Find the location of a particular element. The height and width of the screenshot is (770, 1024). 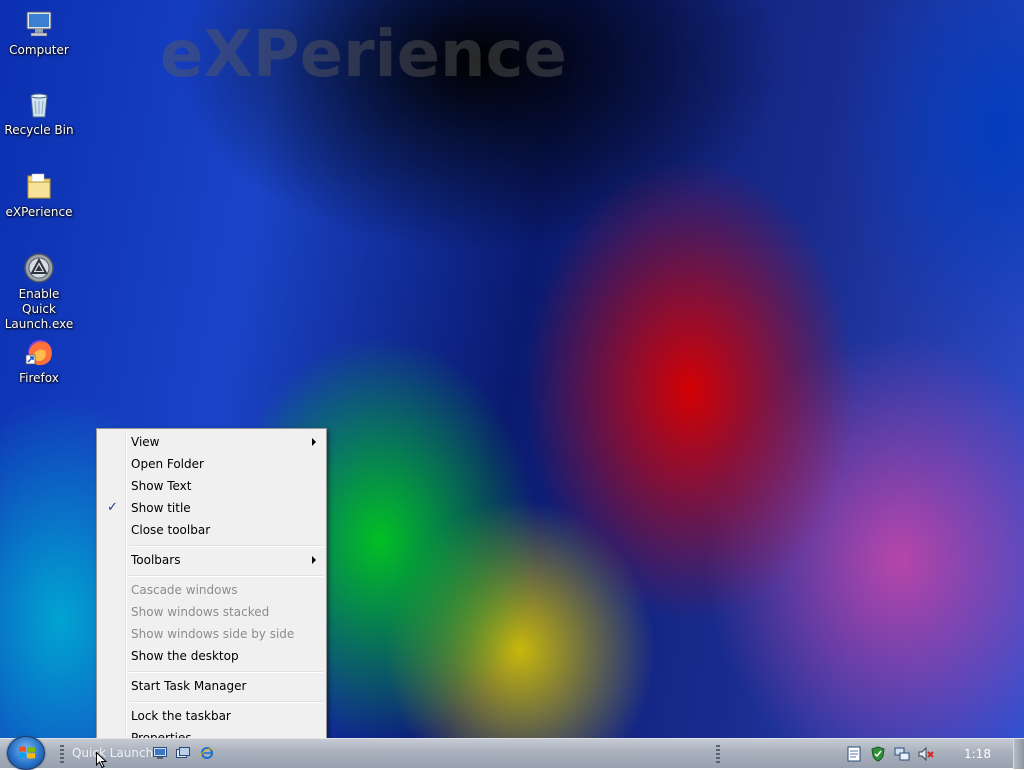

menu-item-label: Close toolbar is located at coordinates (171, 530).